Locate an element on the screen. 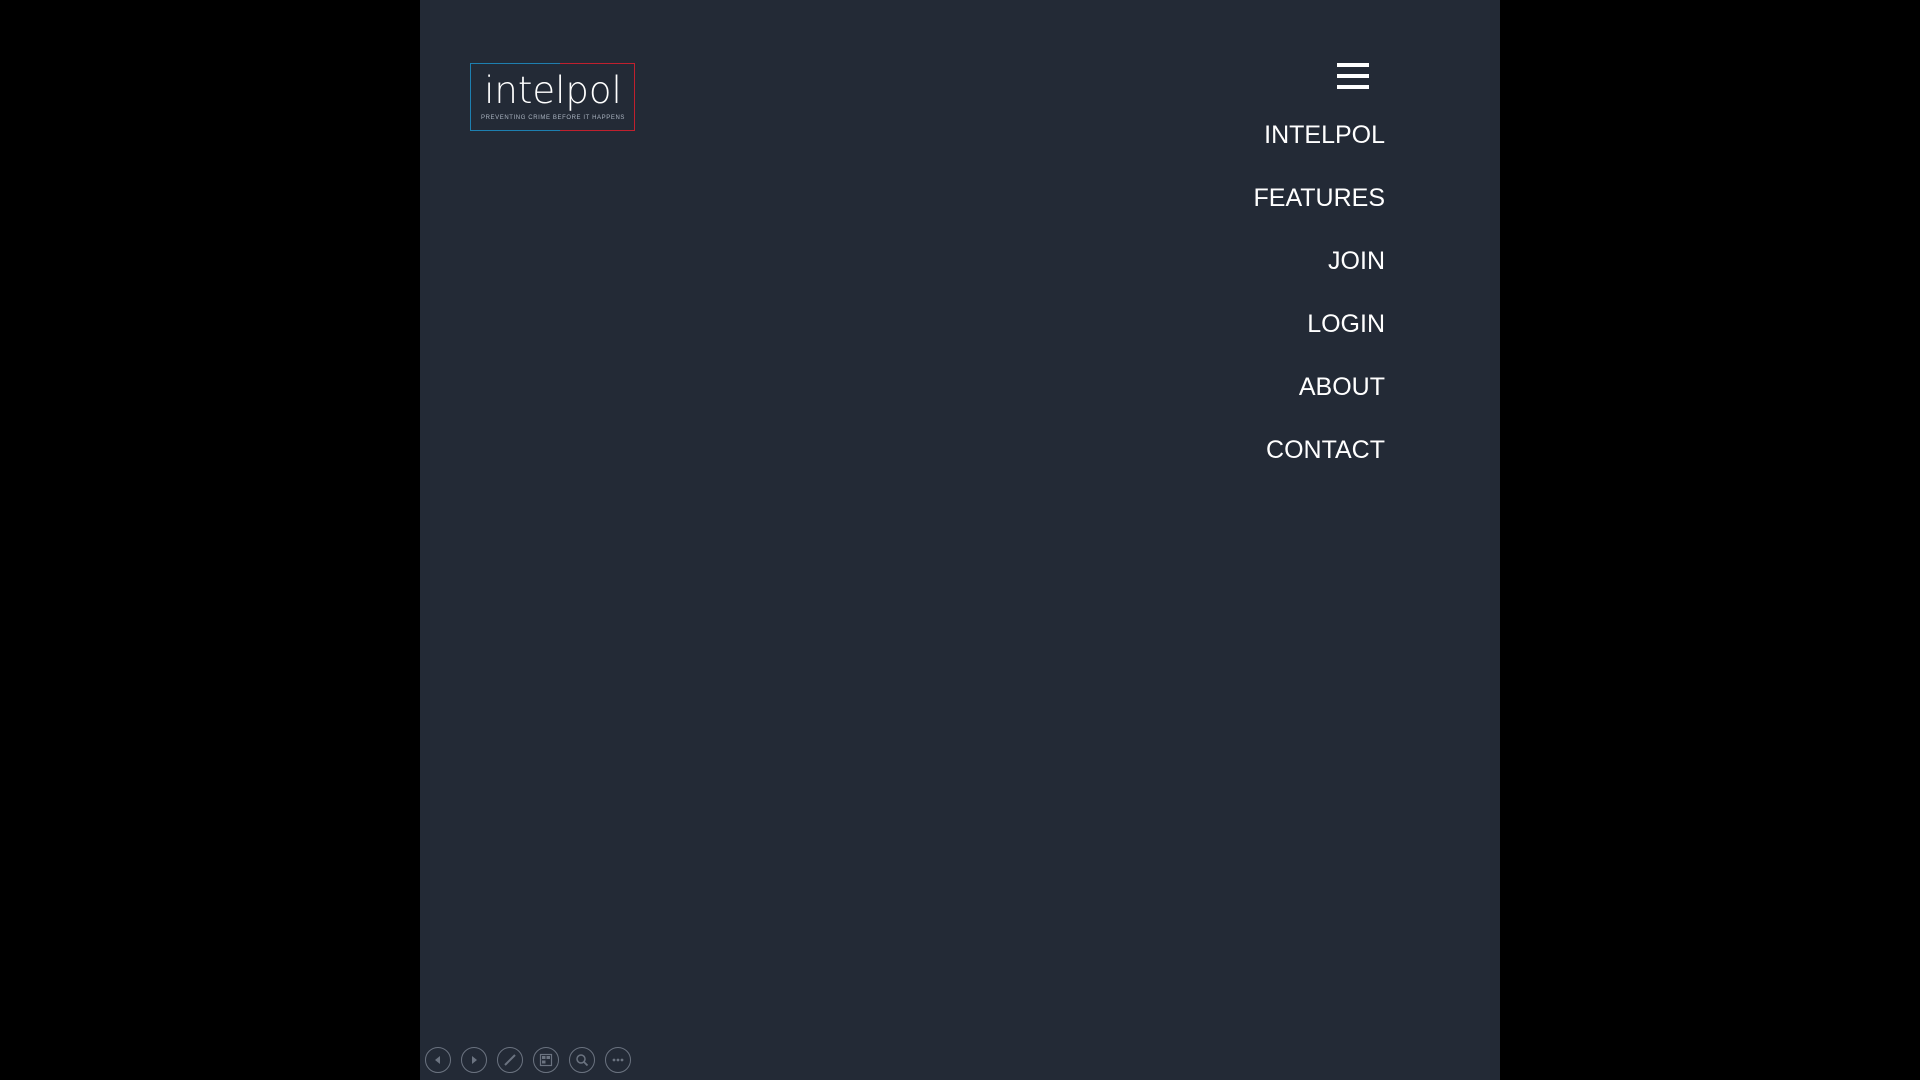 The width and height of the screenshot is (1920, 1080). next-icon is located at coordinates (474, 1060).